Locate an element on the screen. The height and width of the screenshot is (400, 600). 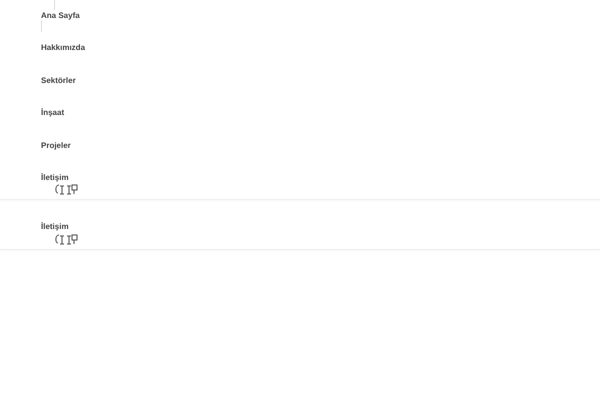
menu-item: İnşaat is located at coordinates (320, 113).